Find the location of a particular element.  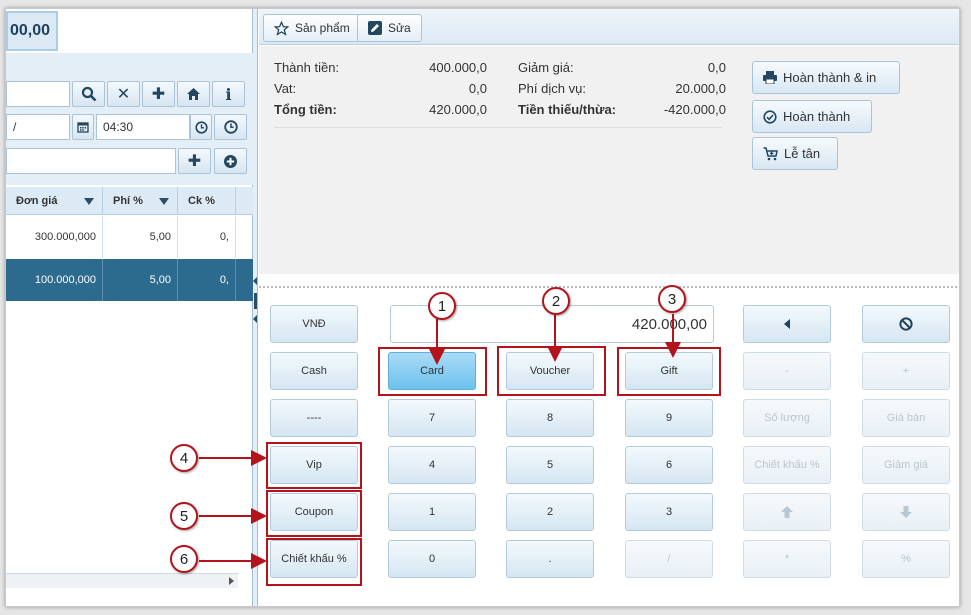

table-row: 300.000,000 5,00 0, is located at coordinates (129, 237).